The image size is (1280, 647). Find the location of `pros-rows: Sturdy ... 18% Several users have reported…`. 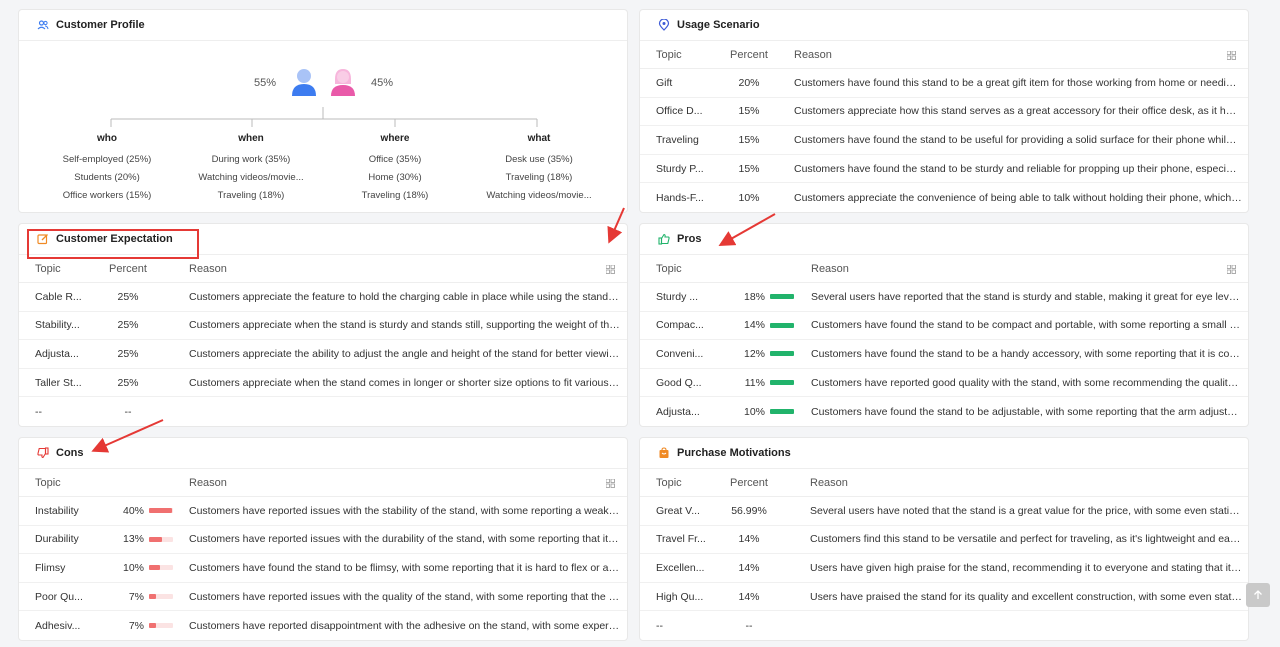

pros-rows: Sturdy ... 18% Several users have reported… is located at coordinates (944, 354).